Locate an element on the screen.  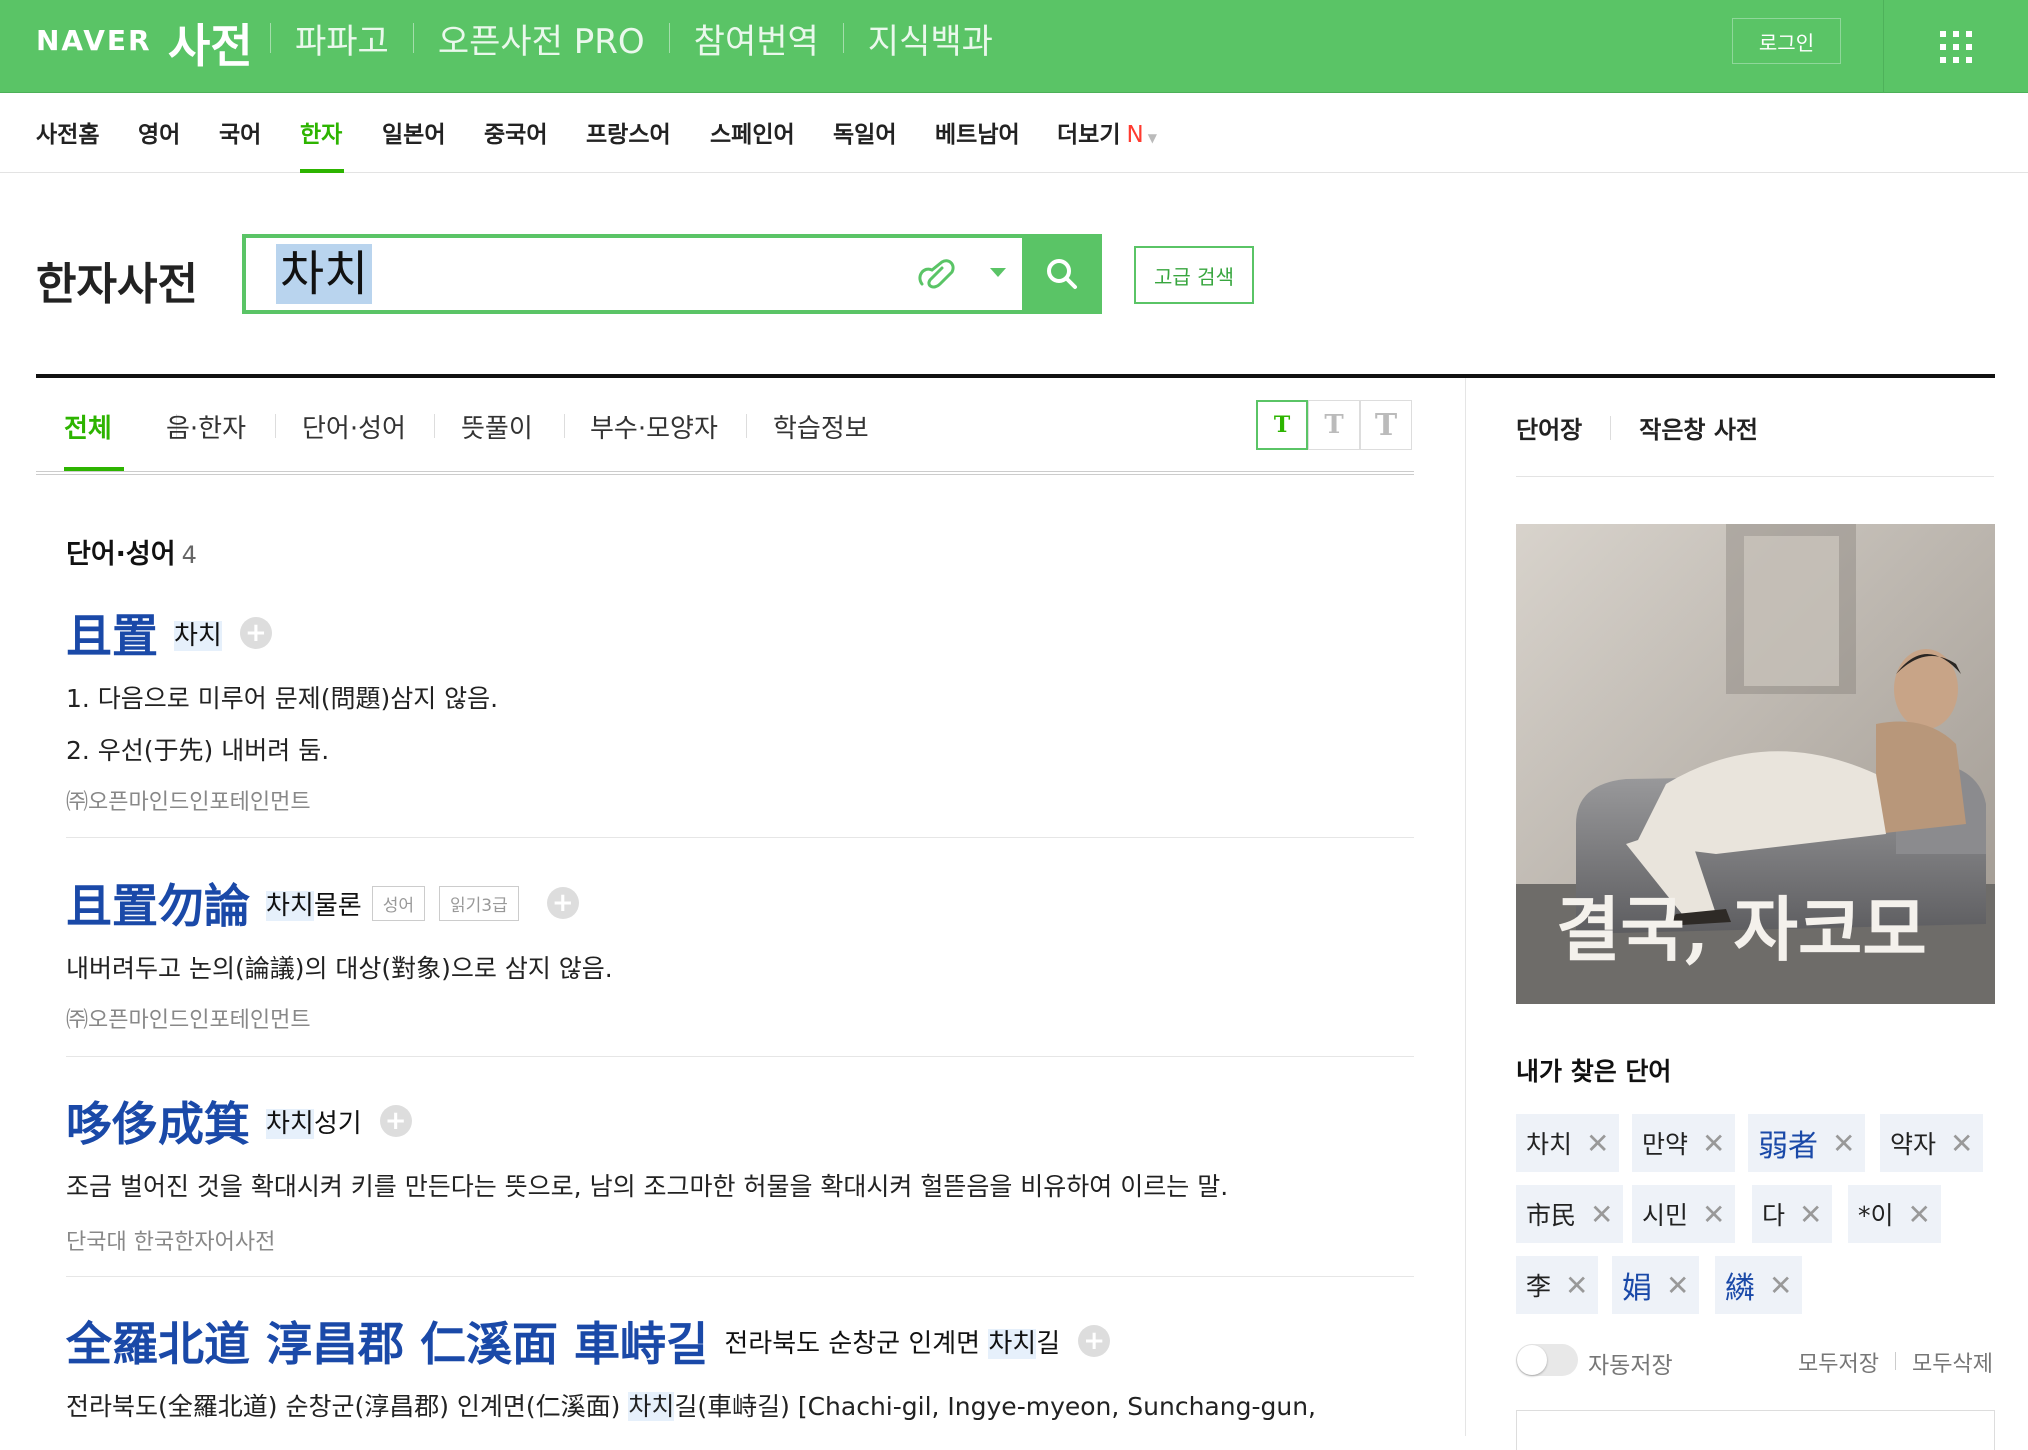
lang-tab-more: 더보기 N ▼ is located at coordinates (1107, 132).